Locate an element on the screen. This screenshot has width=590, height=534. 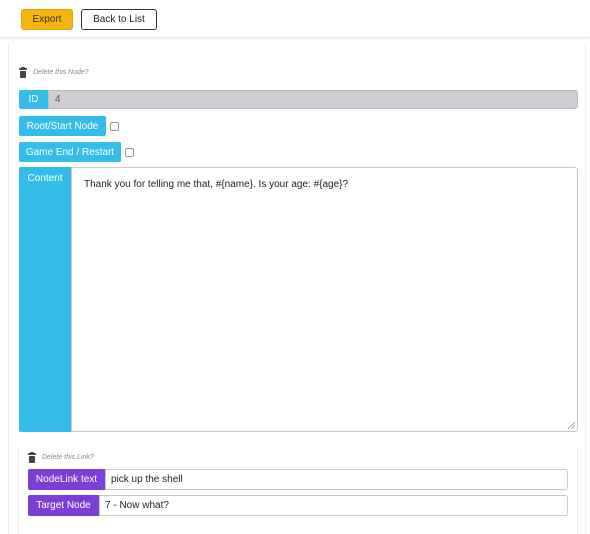
resize-handle-icon is located at coordinates (571, 425).